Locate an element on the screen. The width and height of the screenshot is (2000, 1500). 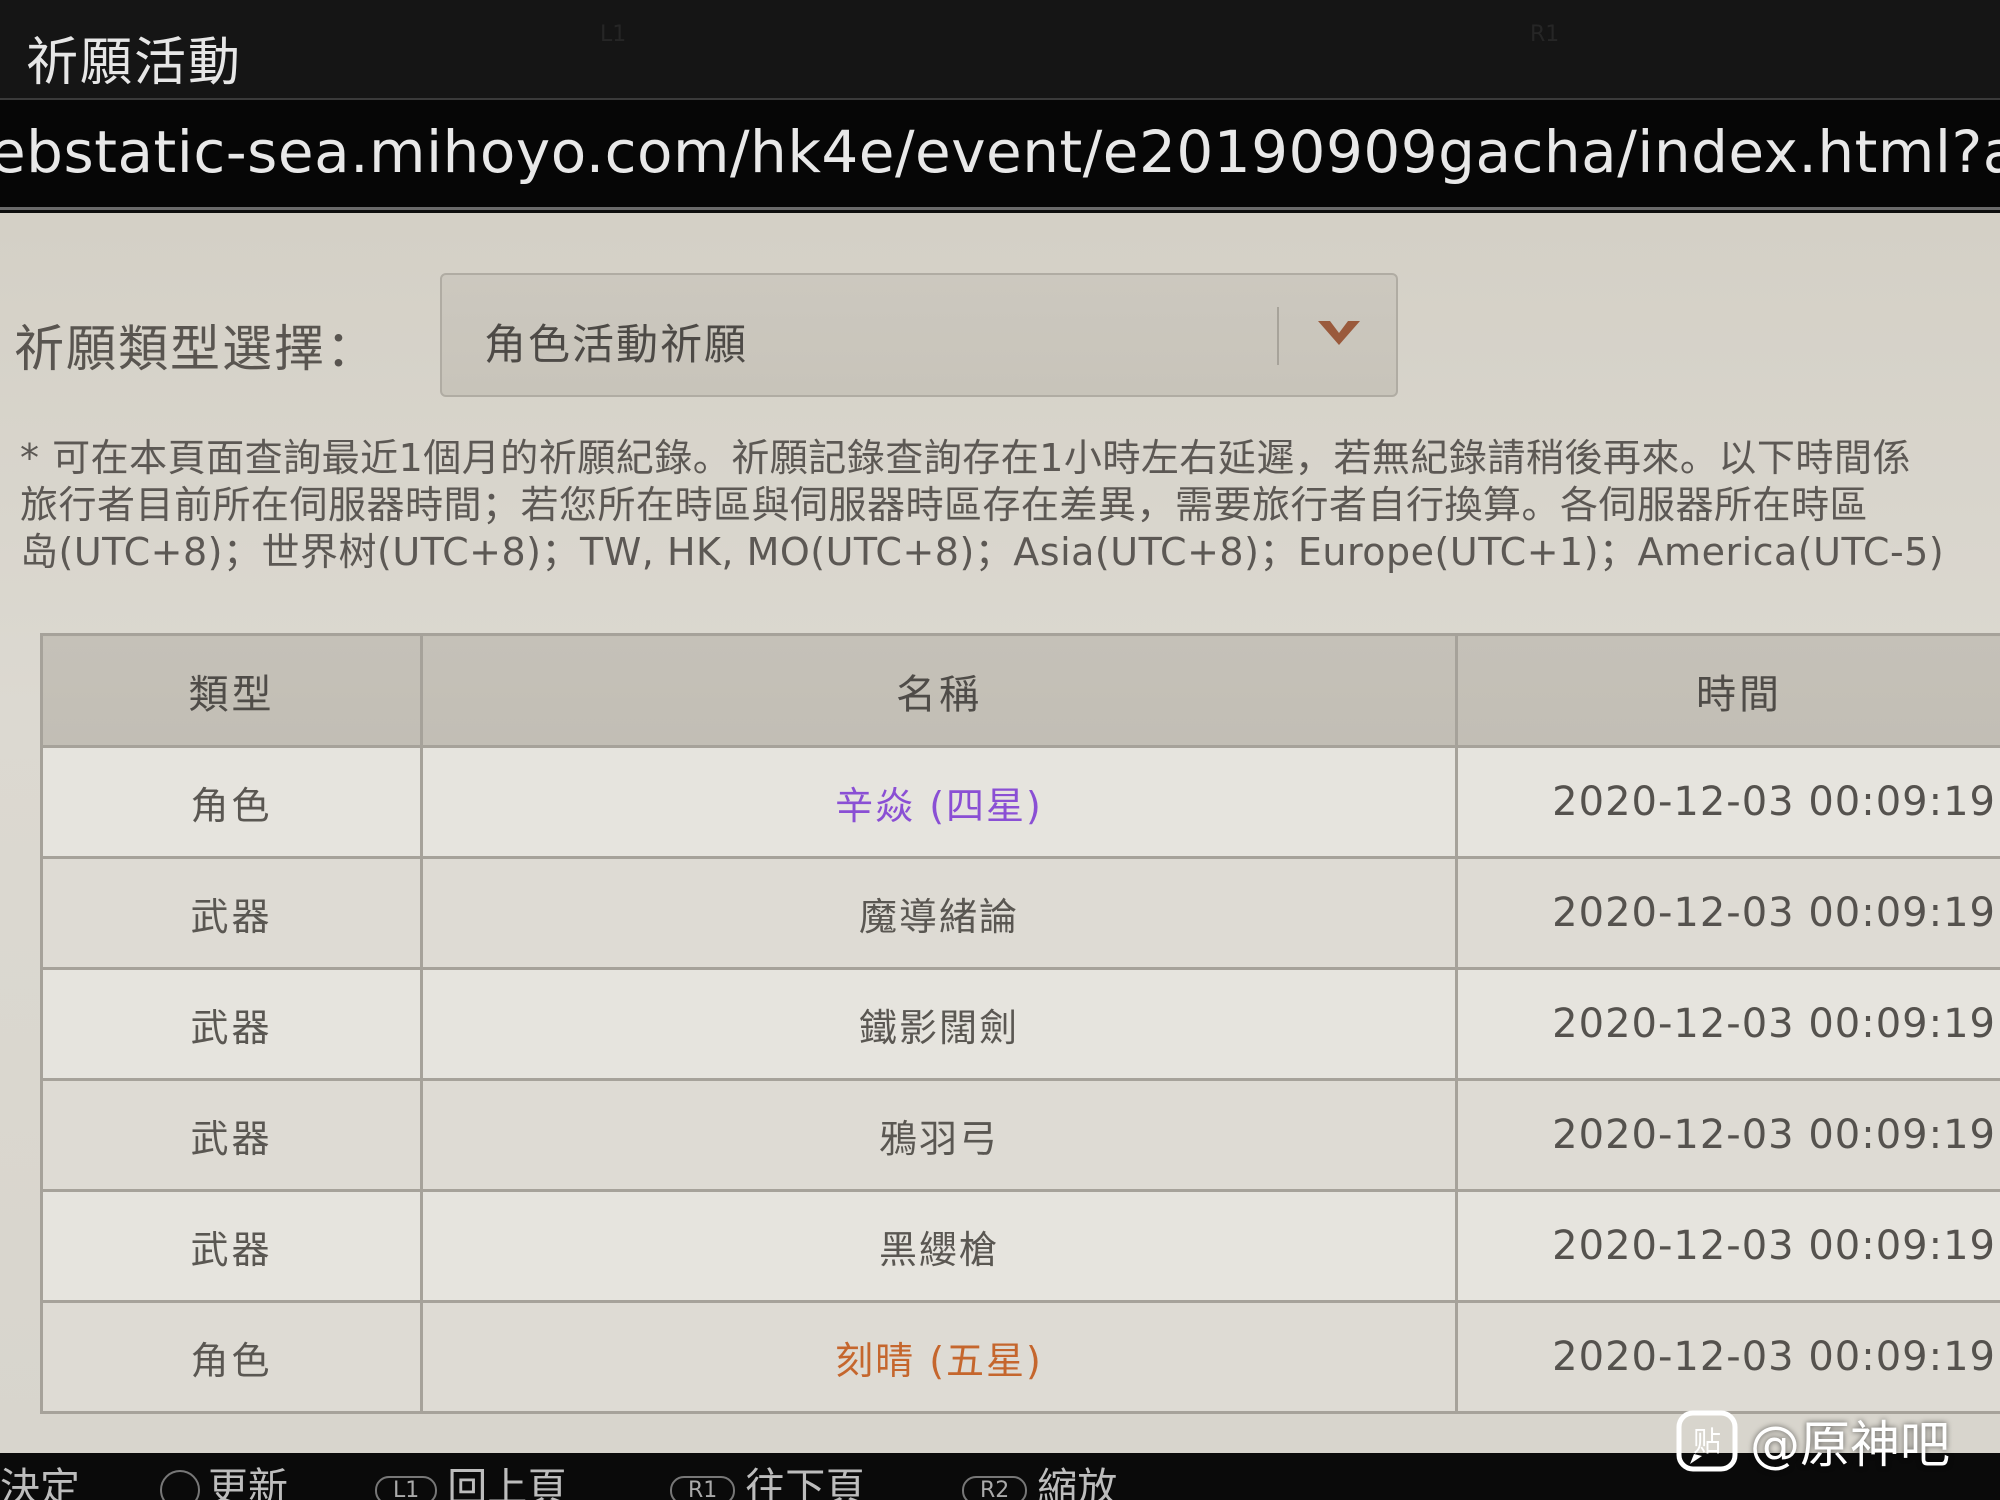
tieba-logo-text: 贴 is located at coordinates (1707, 1441).